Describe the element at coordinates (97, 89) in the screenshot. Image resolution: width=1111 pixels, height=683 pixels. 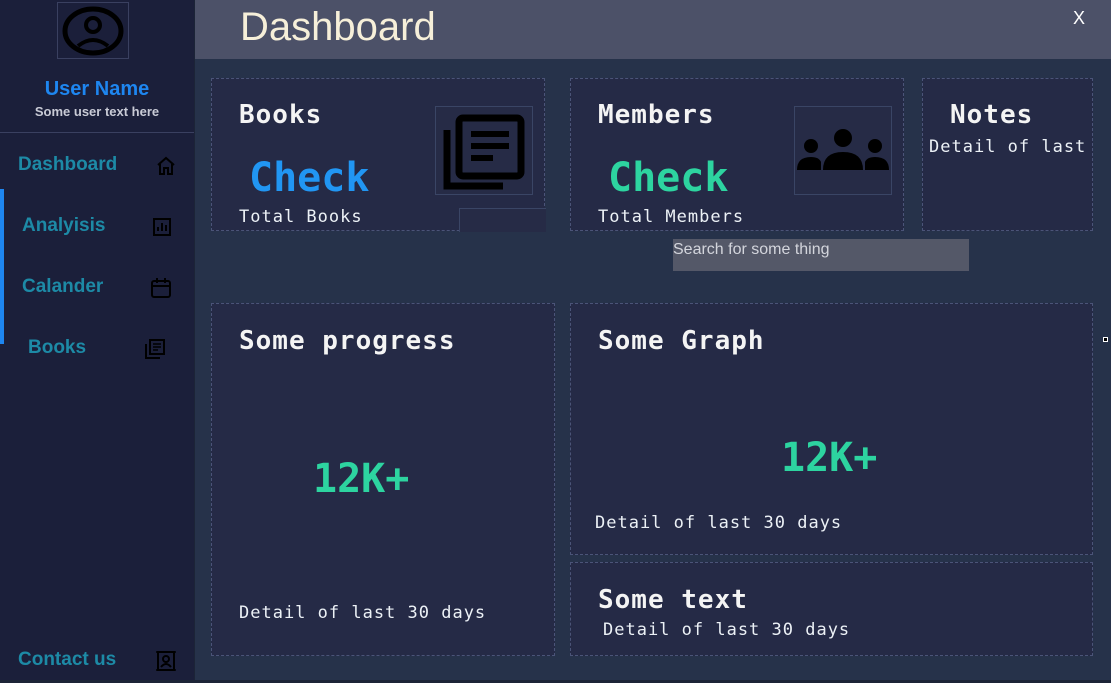
I see `user-name: User Name` at that location.